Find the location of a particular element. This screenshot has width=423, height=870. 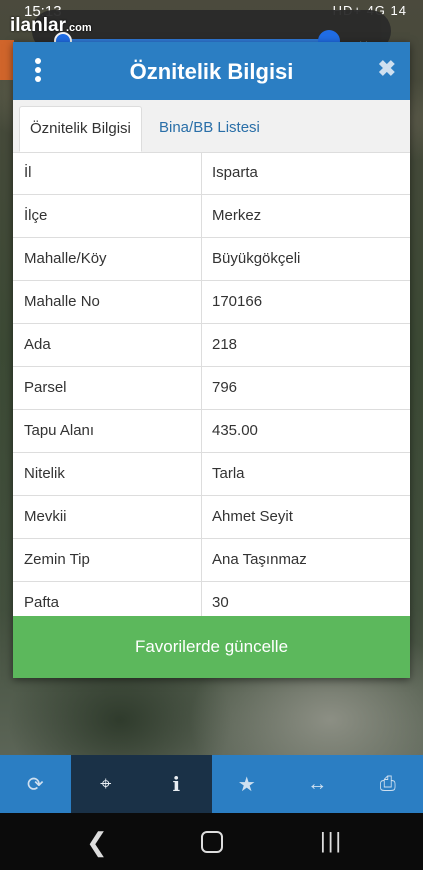

info-icon: i is located at coordinates (176, 784).